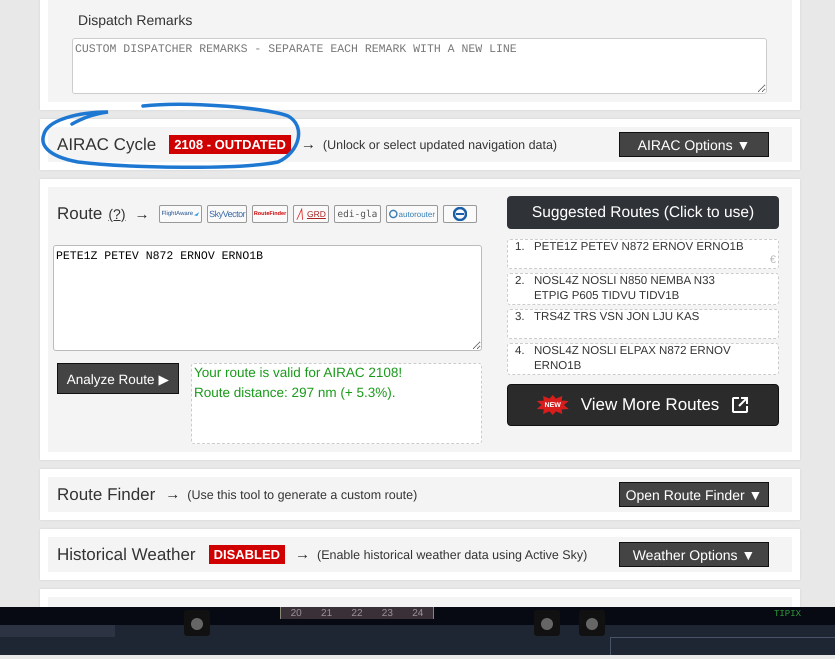 This screenshot has height=659, width=835. What do you see at coordinates (440, 145) in the screenshot?
I see `section-hint: (Unlock or select updated navigation data)` at bounding box center [440, 145].